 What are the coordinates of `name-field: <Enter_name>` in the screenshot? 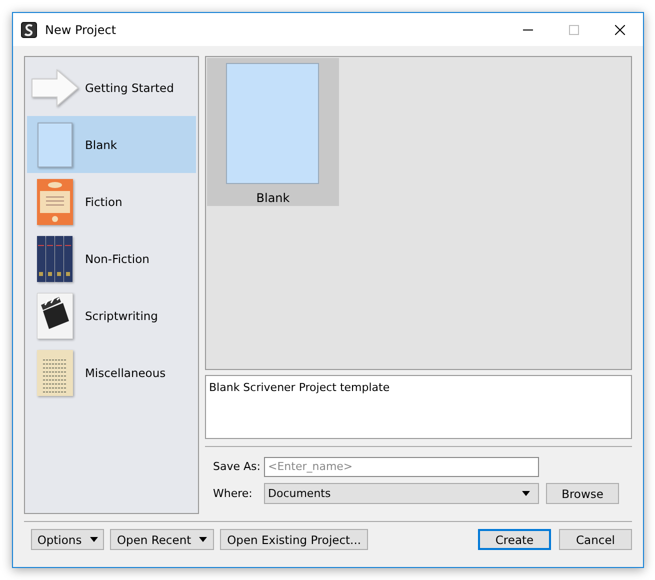 It's located at (401, 466).